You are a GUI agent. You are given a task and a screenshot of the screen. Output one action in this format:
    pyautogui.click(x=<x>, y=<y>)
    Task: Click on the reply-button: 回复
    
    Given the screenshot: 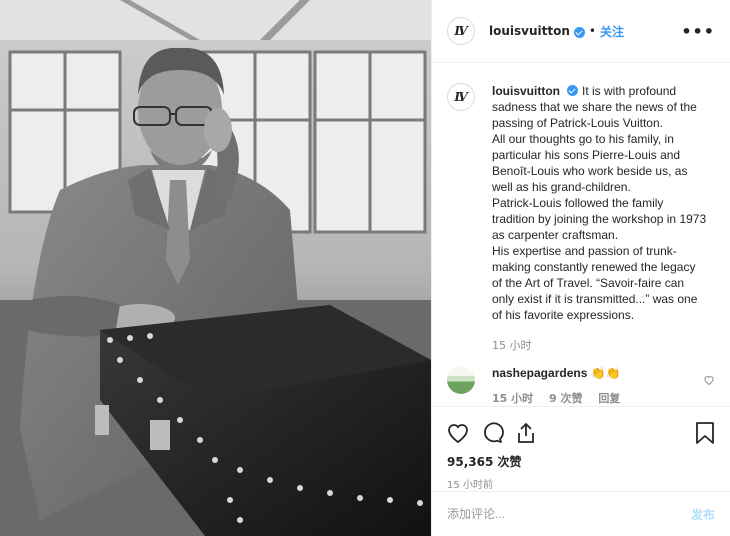 What is the action you would take?
    pyautogui.click(x=609, y=398)
    